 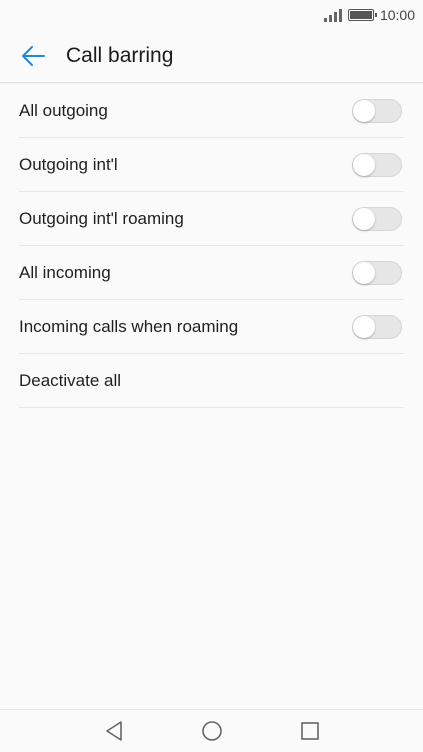 I want to click on signal-icon, so click(x=332, y=15).